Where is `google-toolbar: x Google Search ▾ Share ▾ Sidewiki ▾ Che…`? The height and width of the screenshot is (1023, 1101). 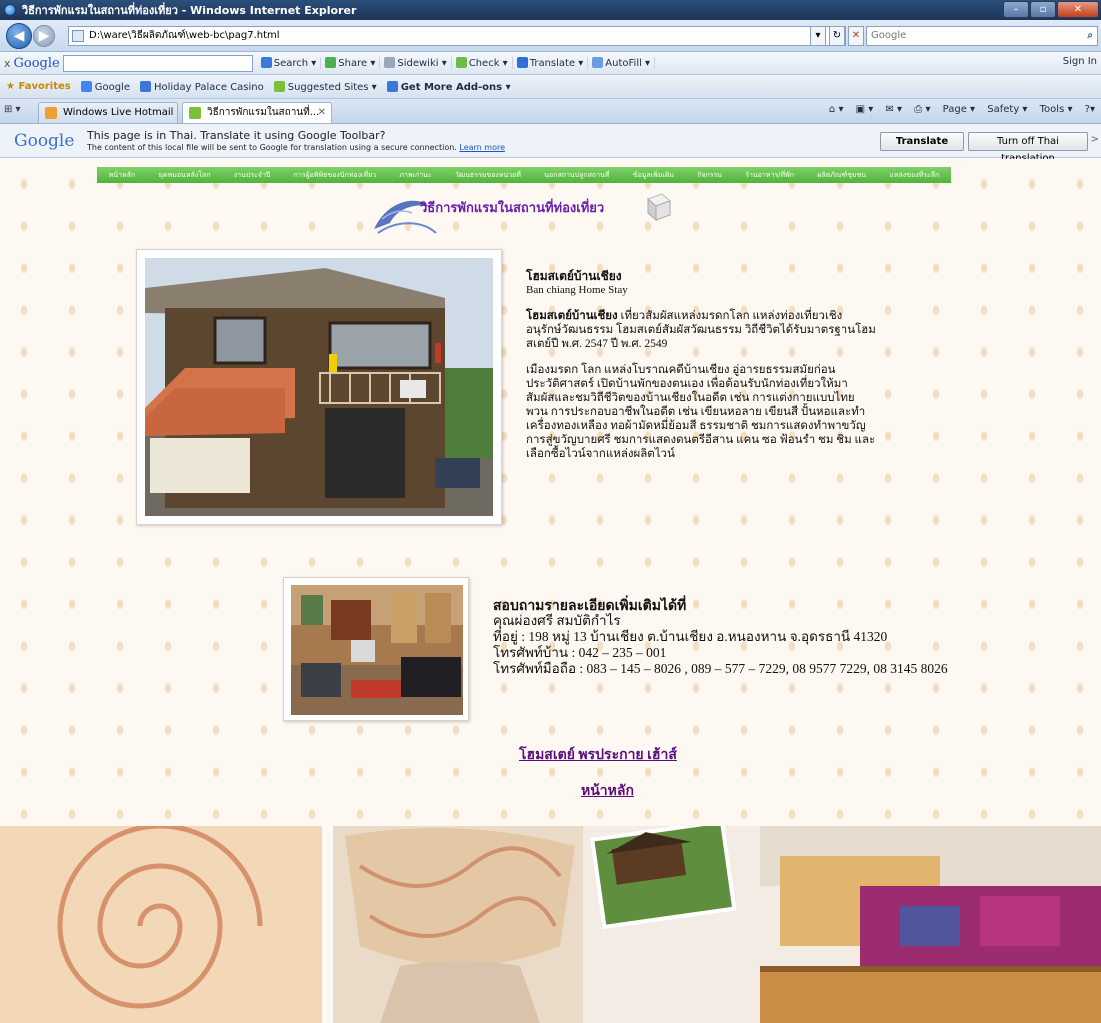
google-toolbar: x Google Search ▾ Share ▾ Sidewiki ▾ Che… is located at coordinates (550, 63).